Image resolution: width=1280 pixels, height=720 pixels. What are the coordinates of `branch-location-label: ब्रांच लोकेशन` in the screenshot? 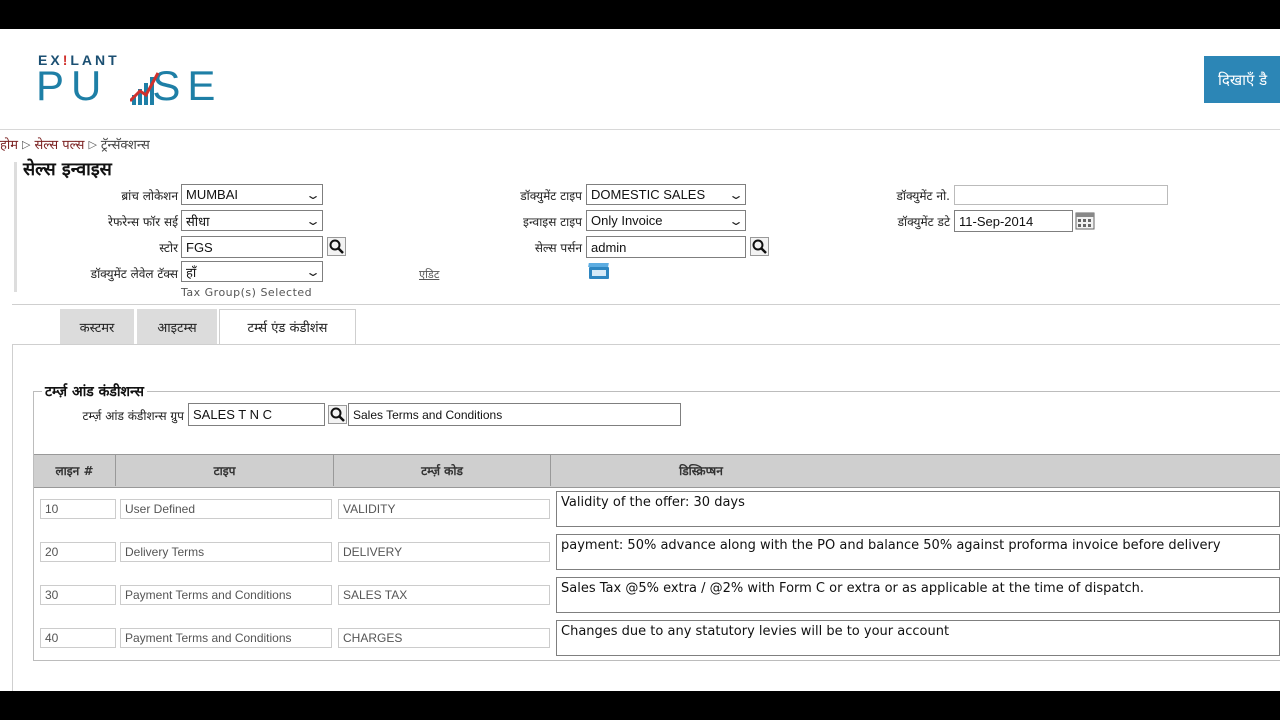 It's located at (149, 196).